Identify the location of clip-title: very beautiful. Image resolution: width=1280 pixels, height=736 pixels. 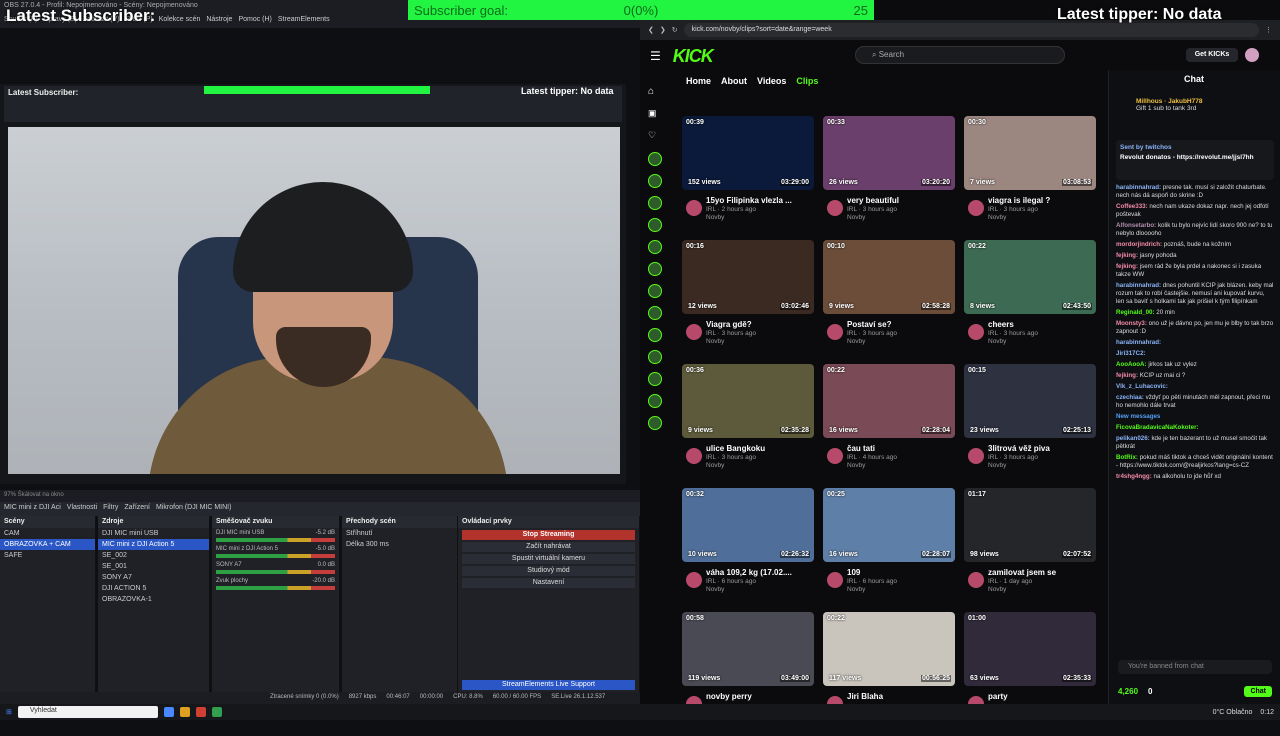
(889, 200).